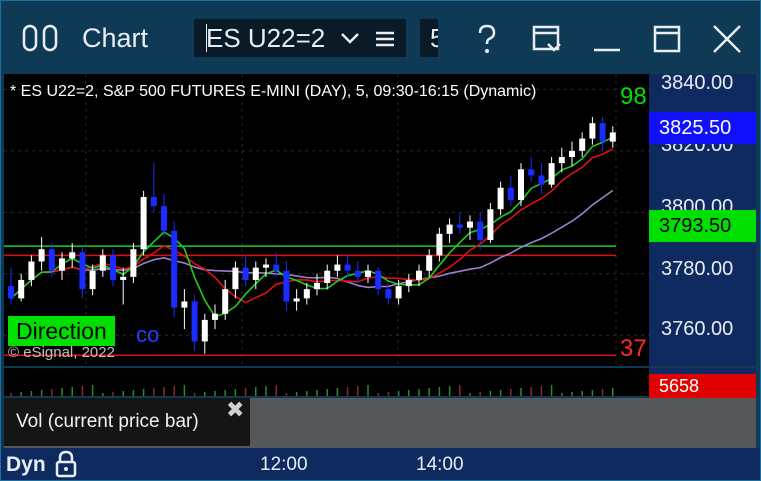 This screenshot has width=761, height=481. What do you see at coordinates (148, 334) in the screenshot?
I see `partial-blue-label: co` at bounding box center [148, 334].